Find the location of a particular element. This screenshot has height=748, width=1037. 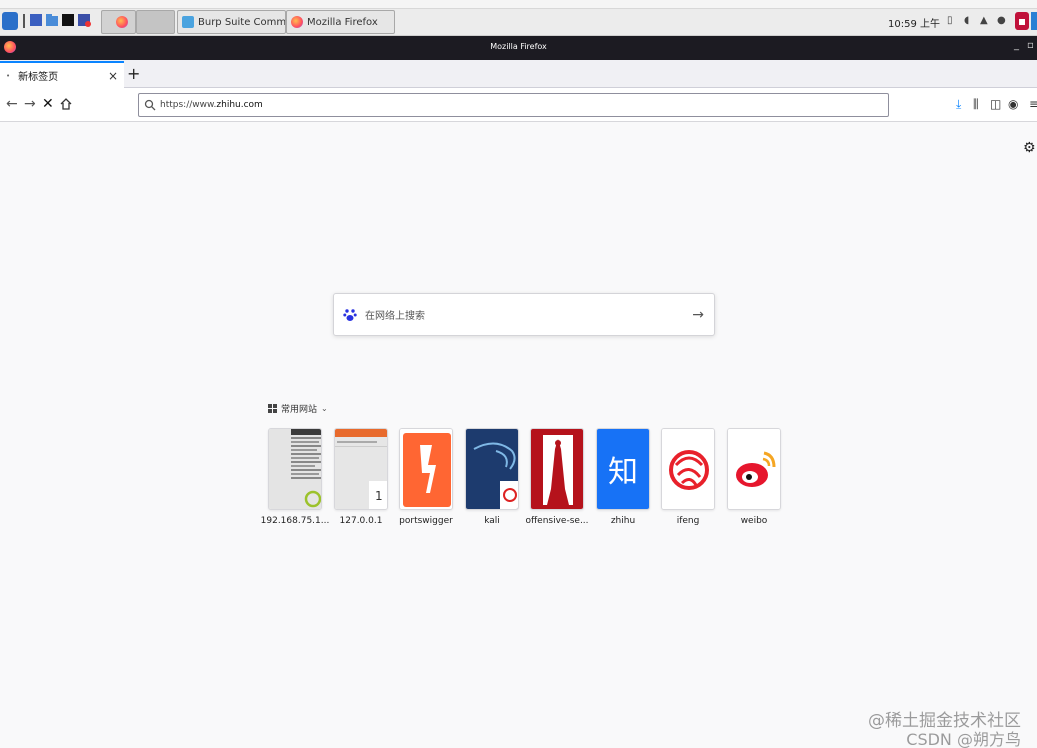

url-bar: https://www.zhihu.com is located at coordinates (513, 105).